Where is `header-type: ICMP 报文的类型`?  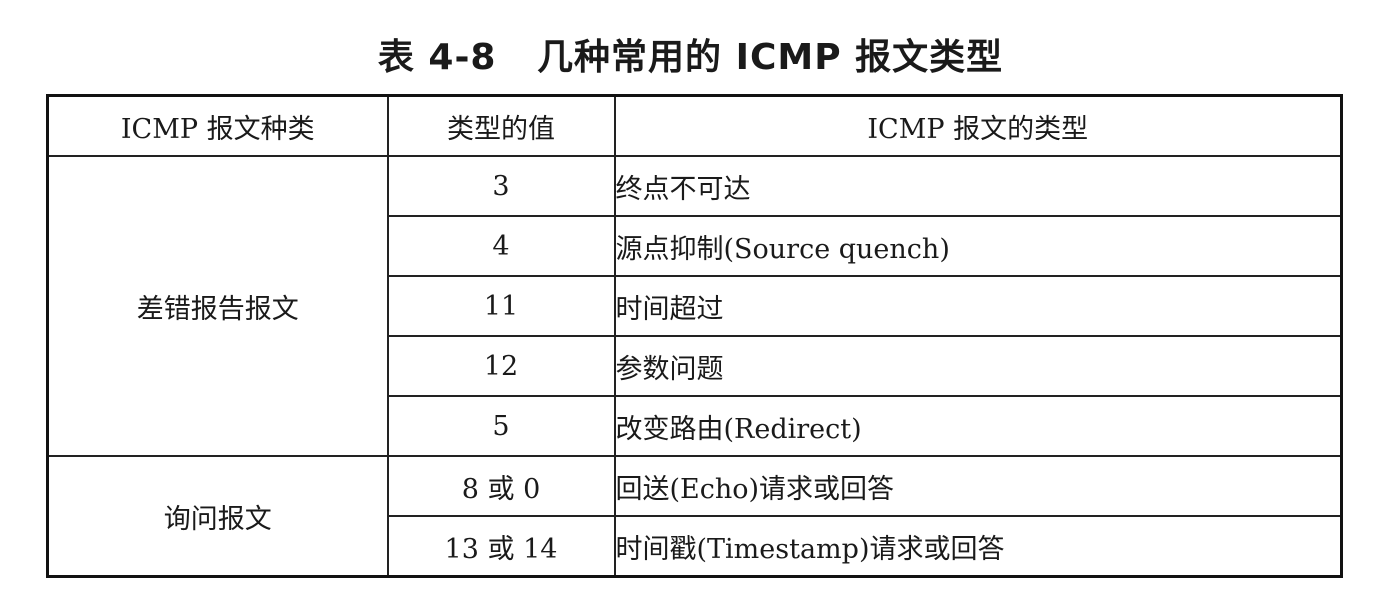
header-type: ICMP 报文的类型 is located at coordinates (978, 125).